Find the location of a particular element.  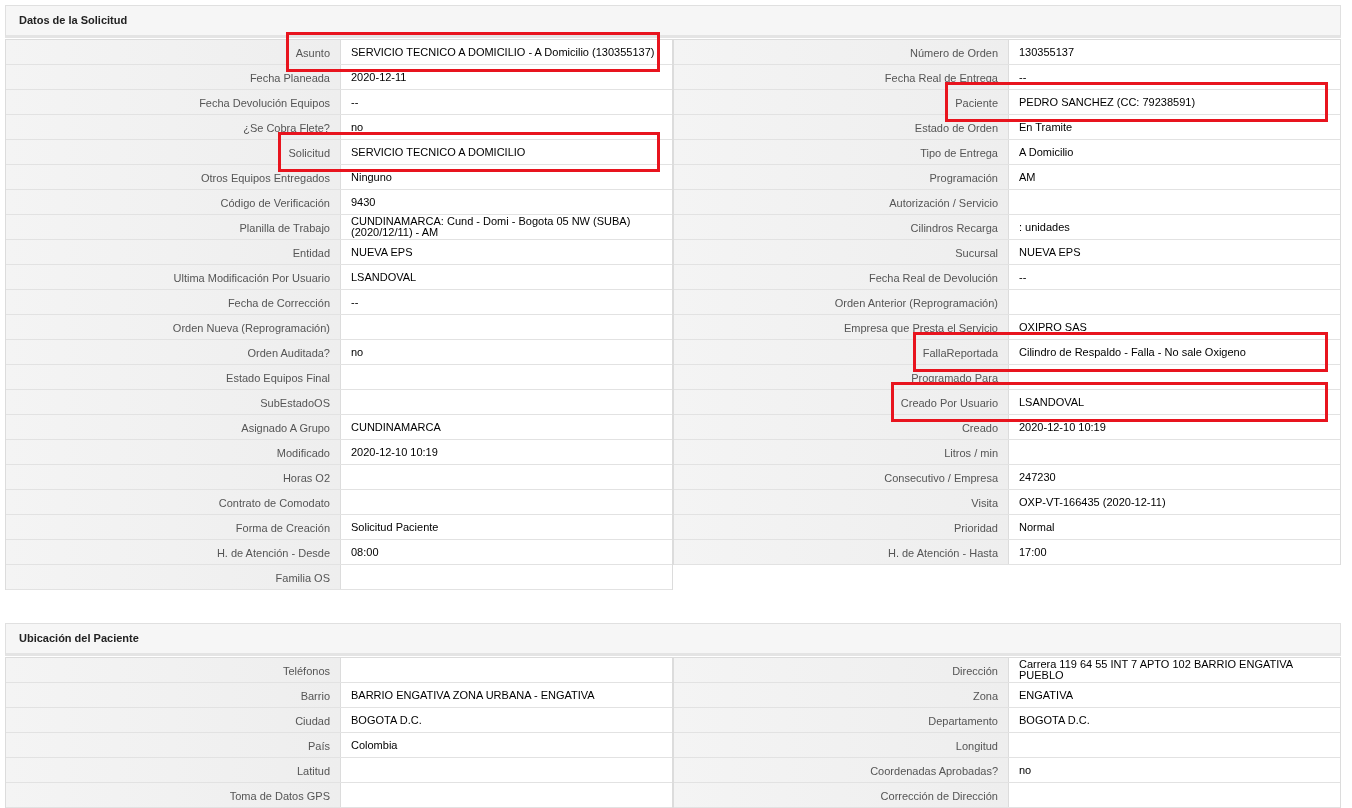

field-value: Cilindro de Respaldo - Falla - No sale Oxigeno is located at coordinates (1132, 352).